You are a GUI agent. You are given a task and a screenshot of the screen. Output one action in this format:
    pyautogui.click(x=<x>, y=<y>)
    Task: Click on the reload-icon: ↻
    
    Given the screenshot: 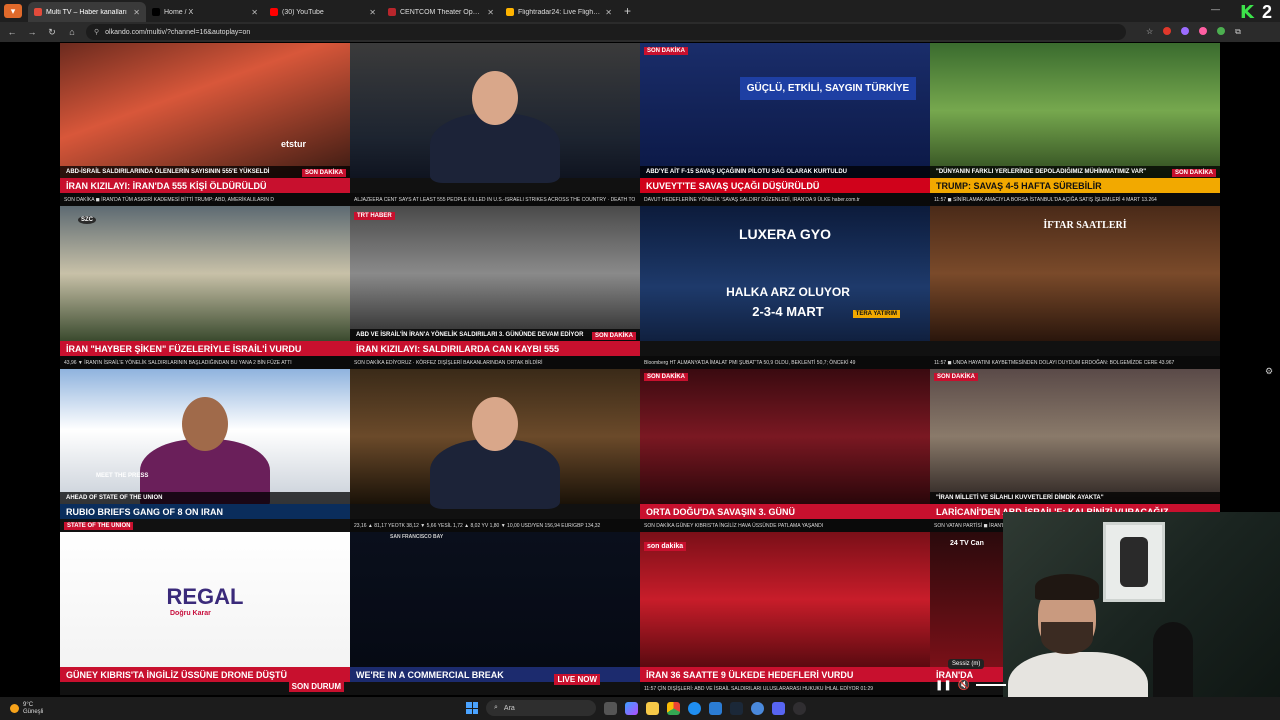 What is the action you would take?
    pyautogui.click(x=52, y=32)
    